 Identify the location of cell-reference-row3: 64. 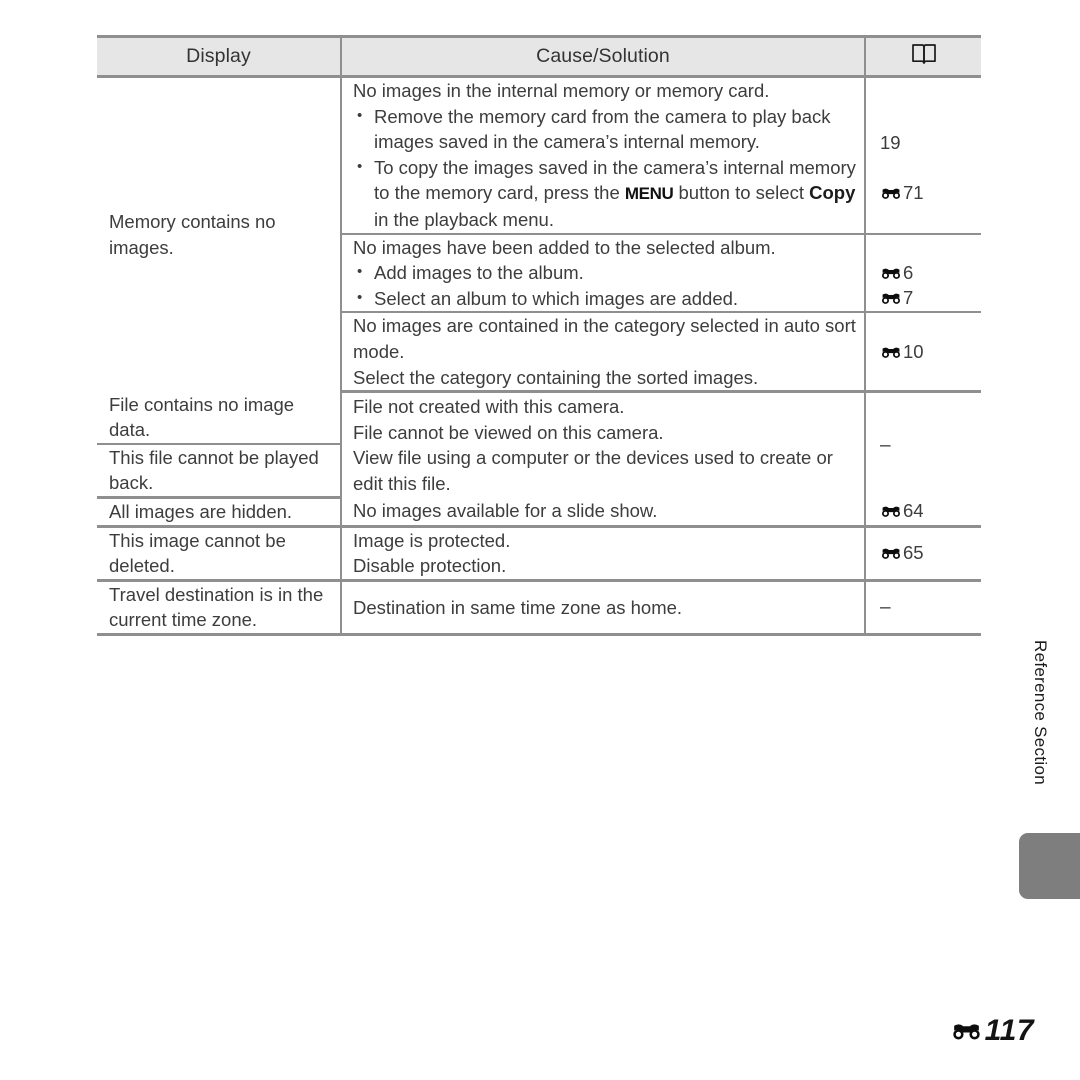
(922, 512).